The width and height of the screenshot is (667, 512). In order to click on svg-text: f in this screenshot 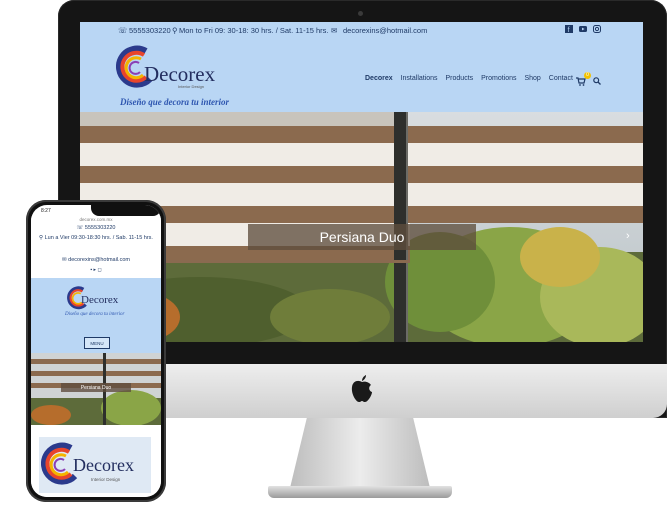, I will do `click(569, 30)`.